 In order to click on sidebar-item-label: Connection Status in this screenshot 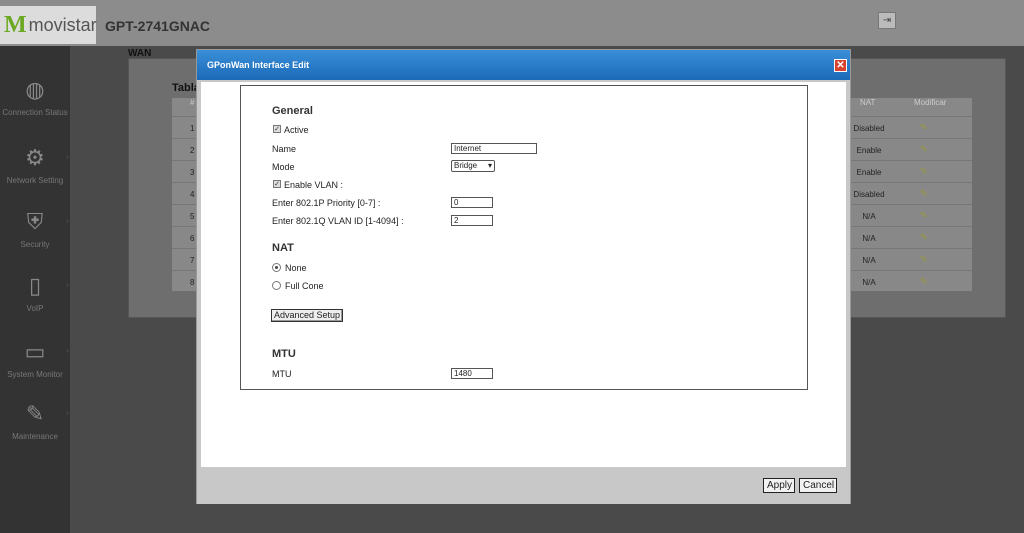, I will do `click(35, 112)`.